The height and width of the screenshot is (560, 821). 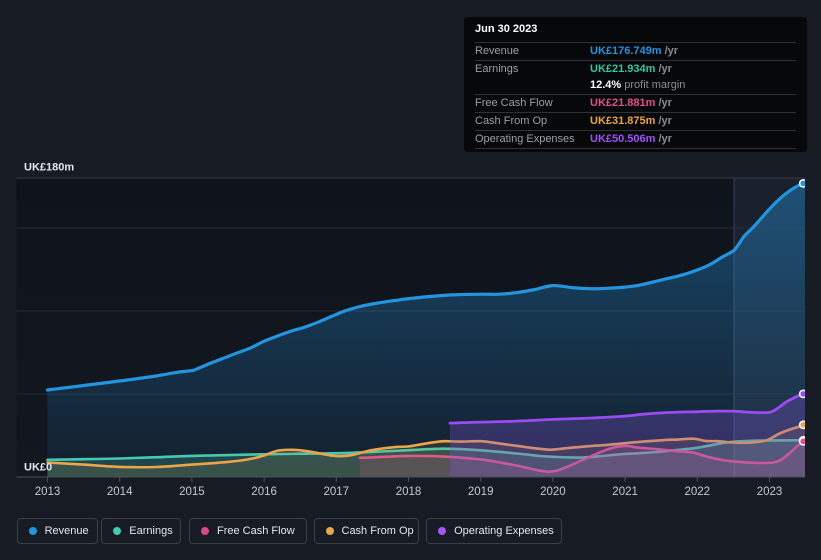 What do you see at coordinates (553, 492) in the screenshot?
I see `svg-text: 2020` at bounding box center [553, 492].